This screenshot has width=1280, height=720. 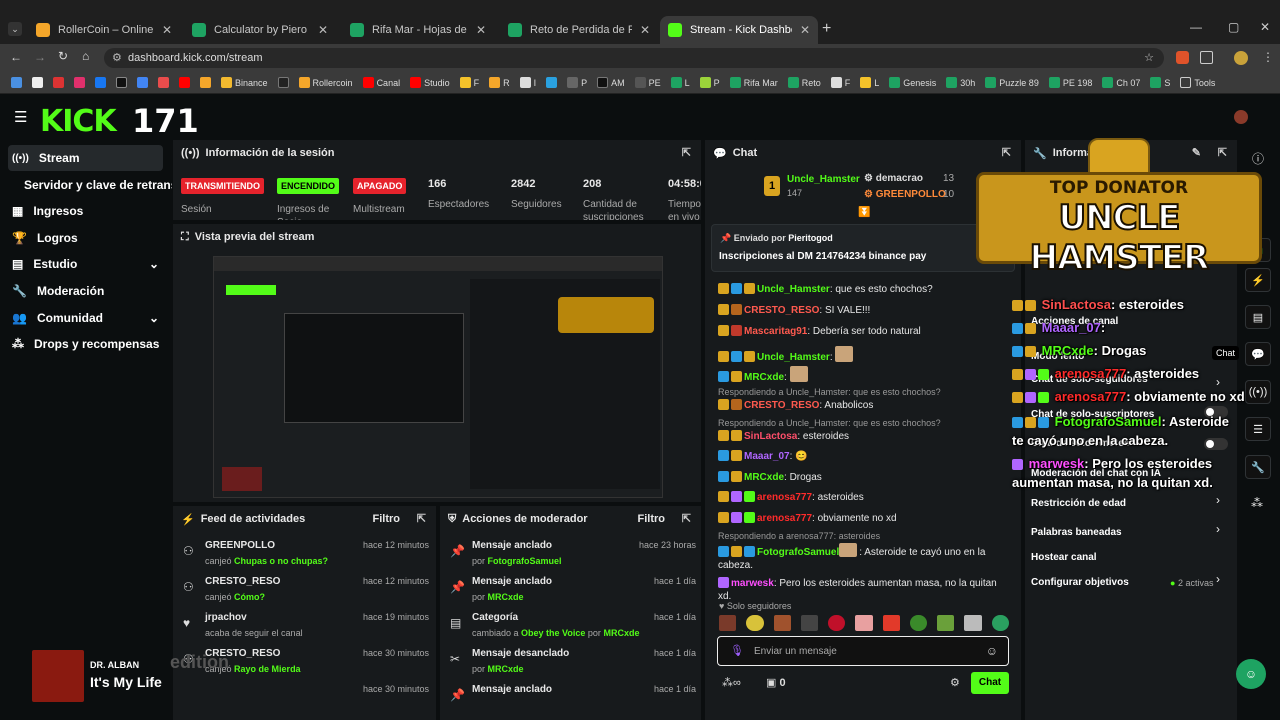 What do you see at coordinates (40, 57) in the screenshot?
I see `forward-icon: →` at bounding box center [40, 57].